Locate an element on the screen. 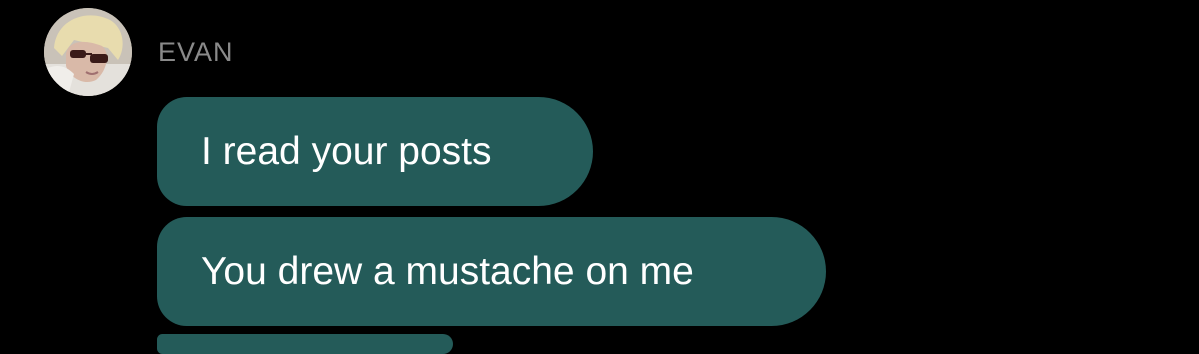  message-text: You drew a mustache on me is located at coordinates (447, 271).